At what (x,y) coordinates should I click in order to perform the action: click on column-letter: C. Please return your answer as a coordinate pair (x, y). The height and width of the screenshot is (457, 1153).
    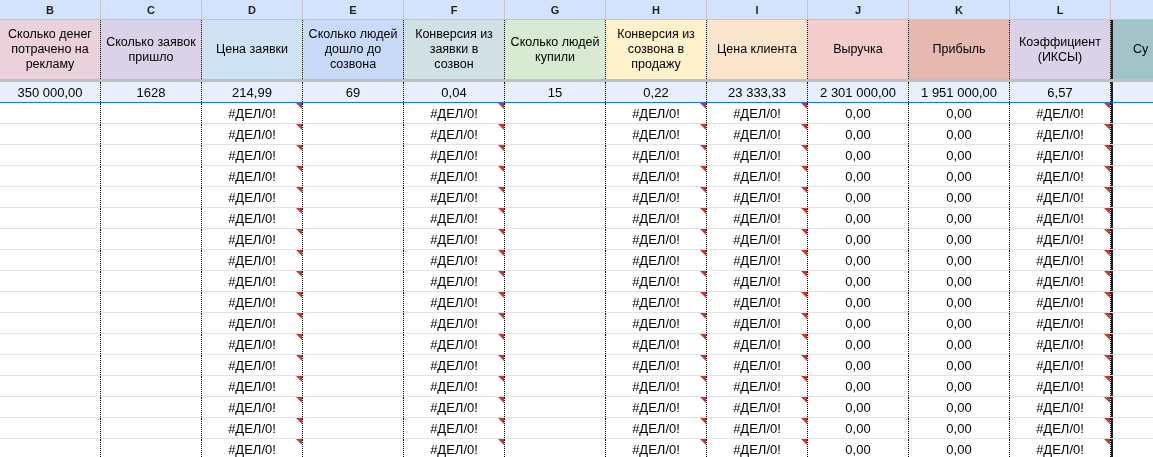
    Looking at the image, I should click on (151, 9).